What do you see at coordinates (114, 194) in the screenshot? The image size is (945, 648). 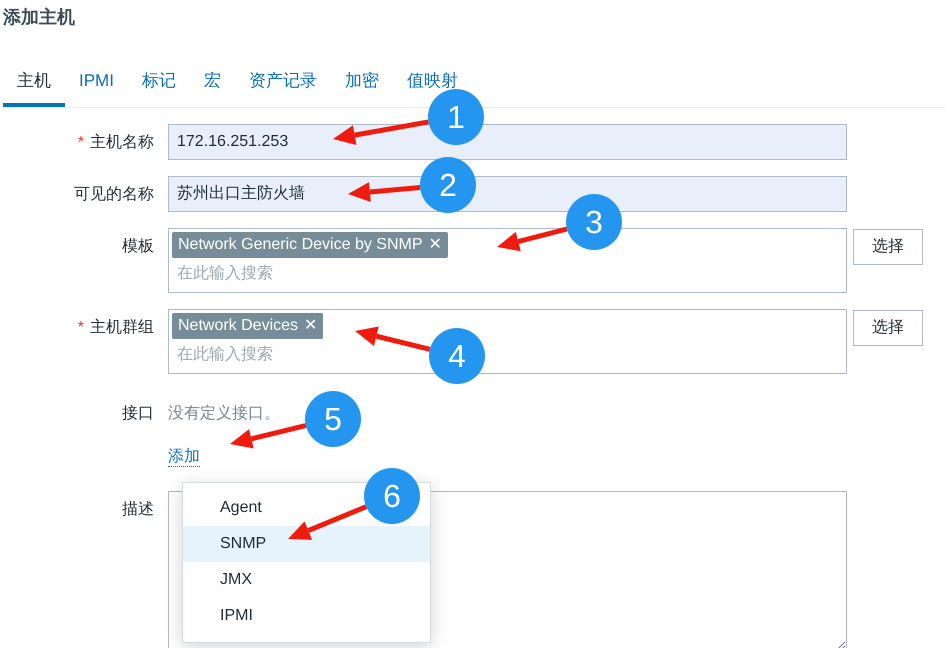 I see `field-label: 可见的名称` at bounding box center [114, 194].